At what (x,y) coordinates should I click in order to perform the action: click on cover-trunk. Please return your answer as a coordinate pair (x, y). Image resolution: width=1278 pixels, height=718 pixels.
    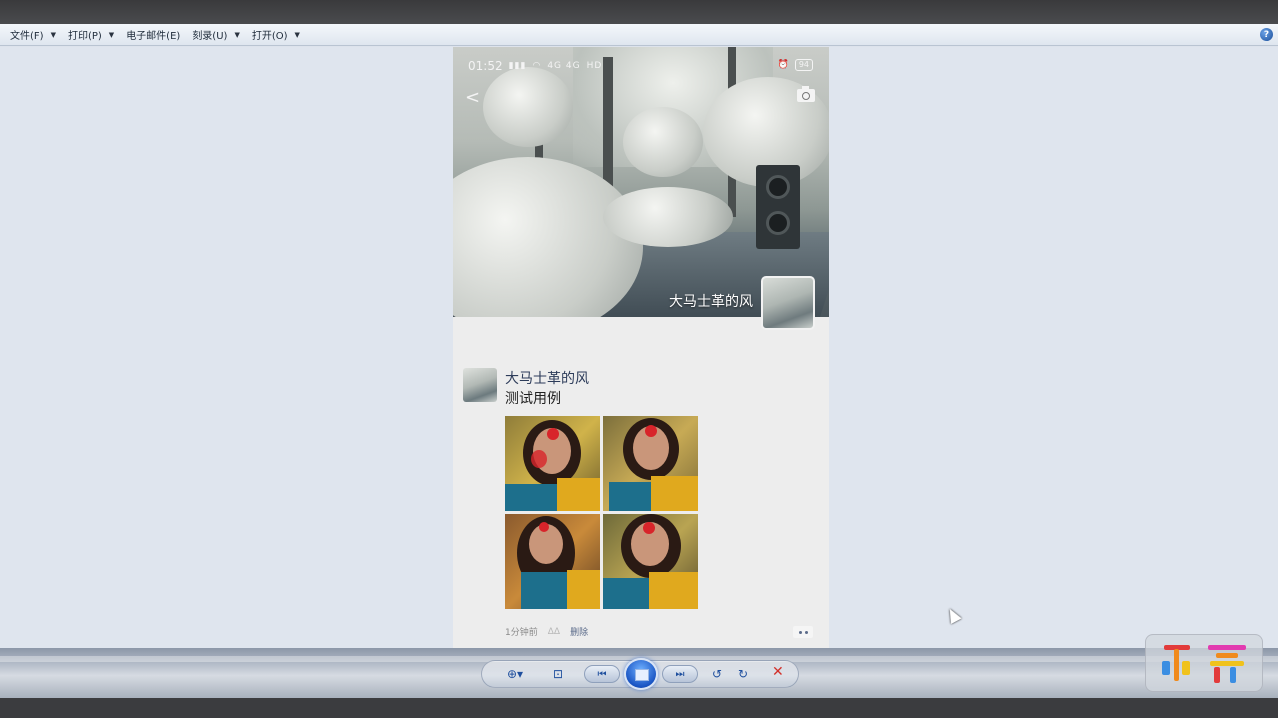
    Looking at the image, I should click on (608, 127).